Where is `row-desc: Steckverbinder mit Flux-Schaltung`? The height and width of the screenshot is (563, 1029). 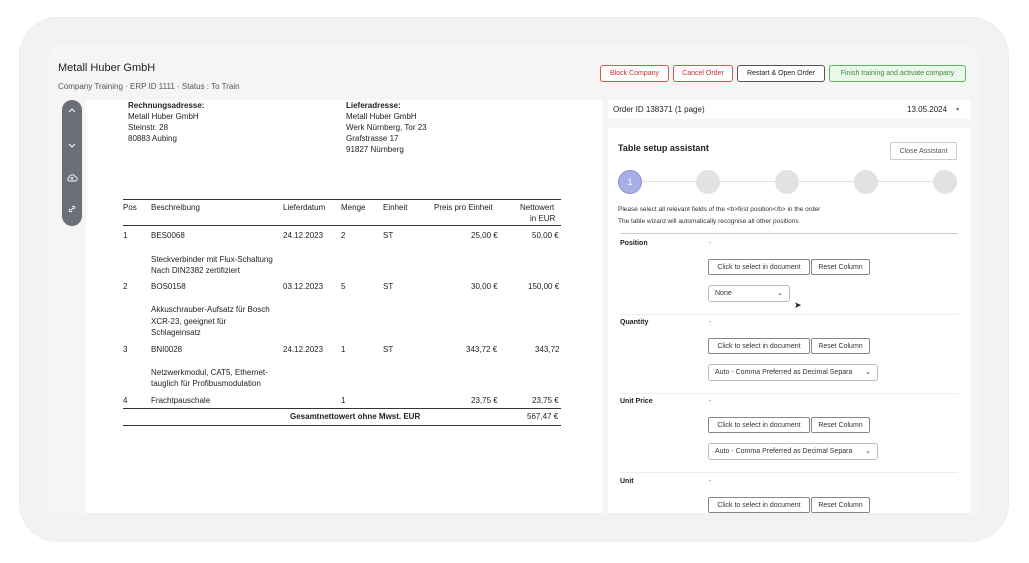
row-desc: Steckverbinder mit Flux-Schaltung is located at coordinates (212, 259).